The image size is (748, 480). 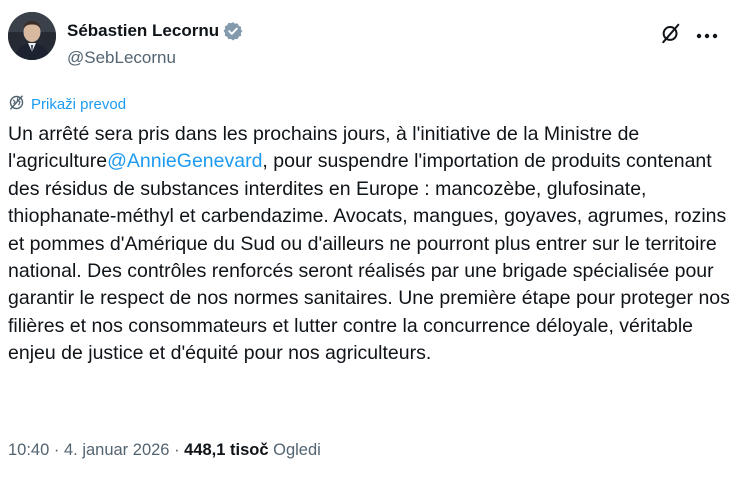 What do you see at coordinates (28, 450) in the screenshot?
I see `tweet-time: 10:40` at bounding box center [28, 450].